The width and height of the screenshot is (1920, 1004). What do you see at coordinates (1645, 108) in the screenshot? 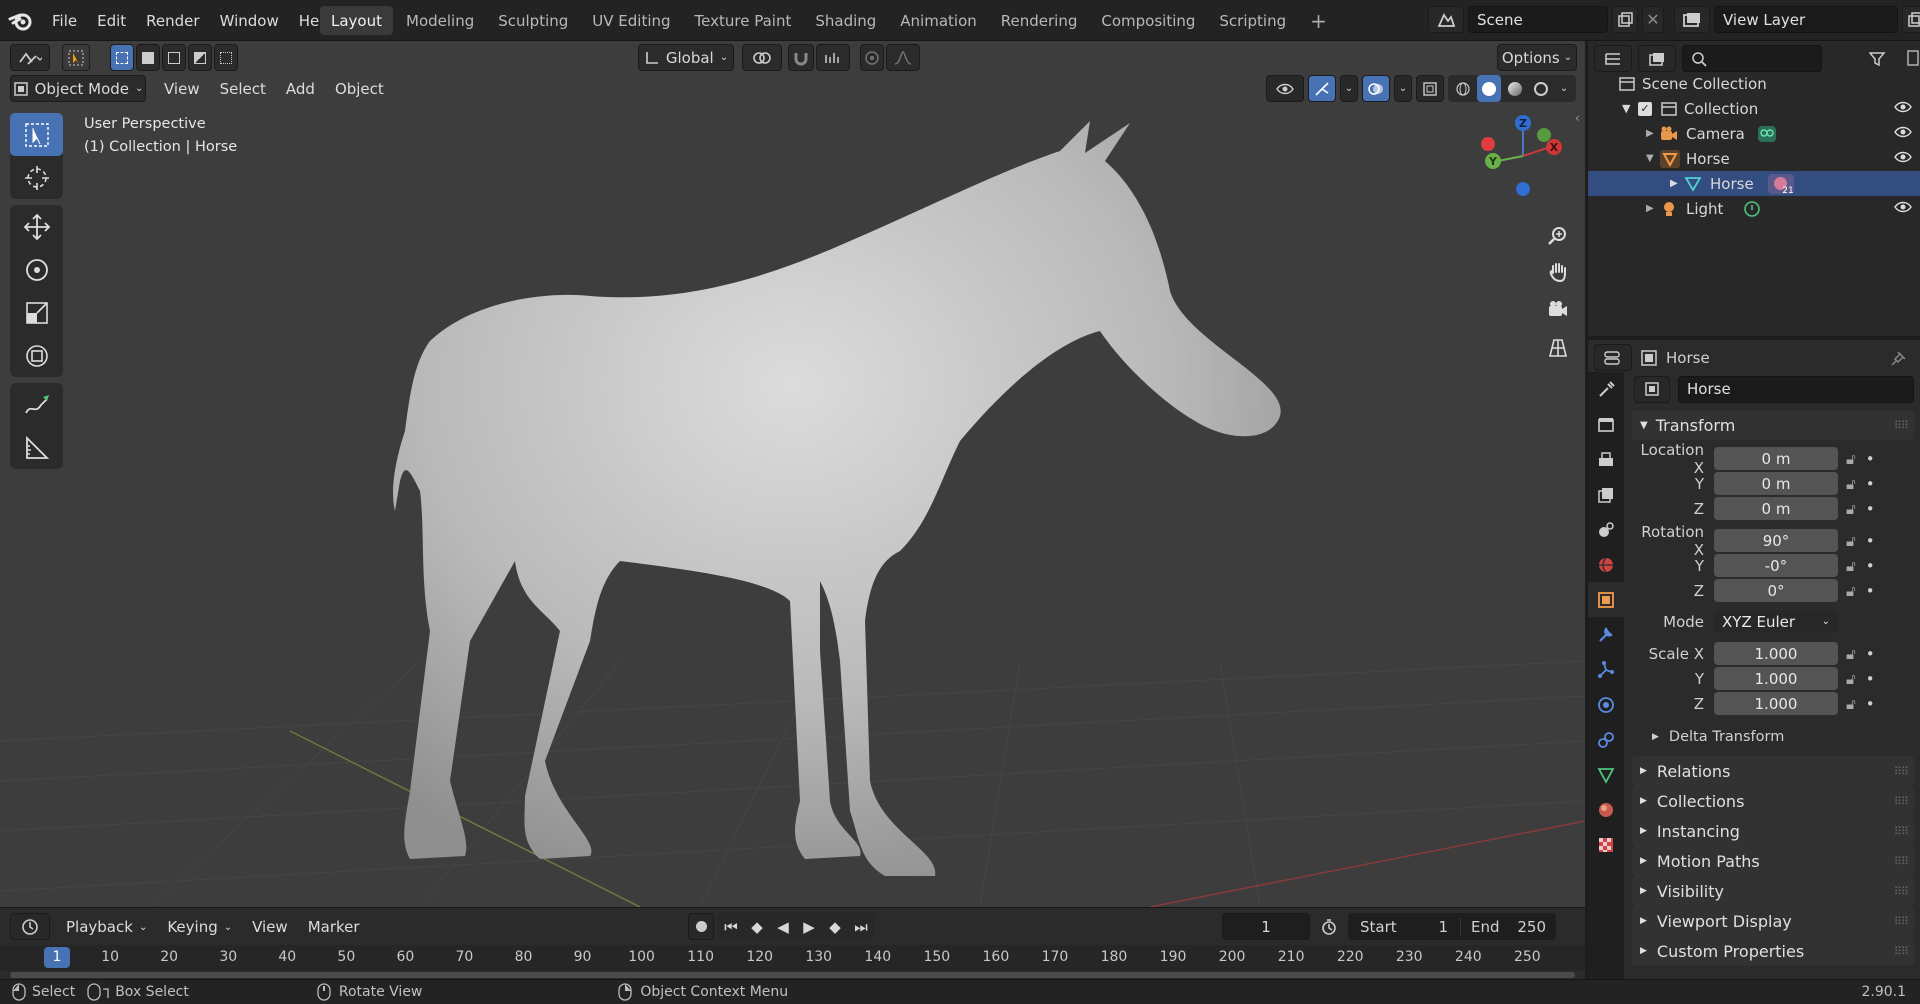
I see `checkbox-icon: ✓` at bounding box center [1645, 108].